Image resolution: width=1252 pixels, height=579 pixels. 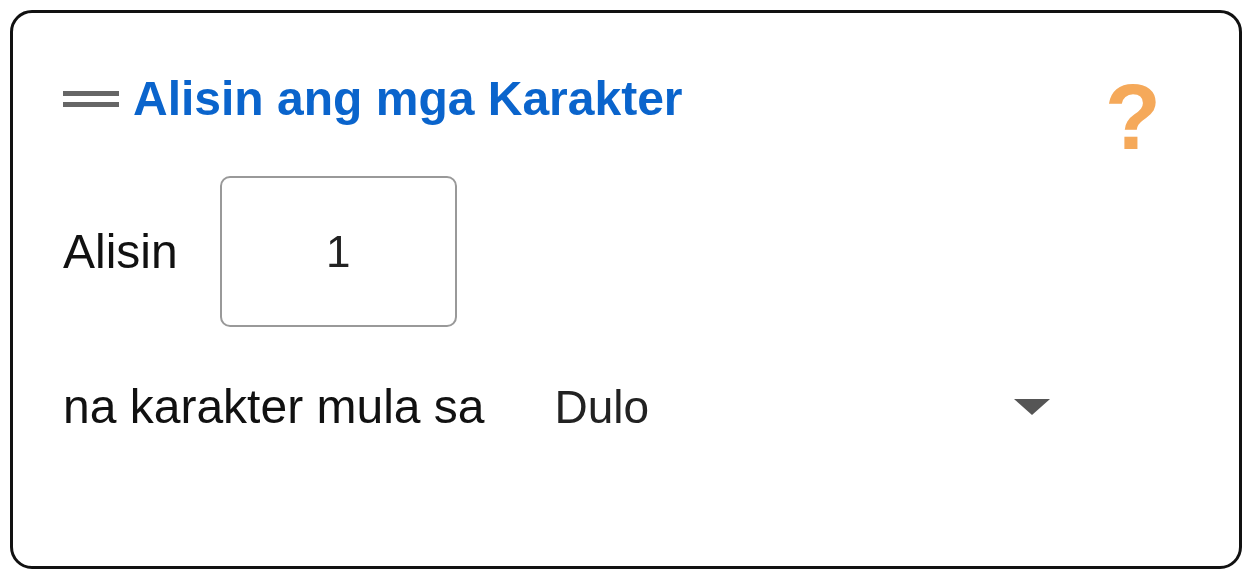 What do you see at coordinates (408, 98) in the screenshot?
I see `block-title: Alisin ang mga Karakter` at bounding box center [408, 98].